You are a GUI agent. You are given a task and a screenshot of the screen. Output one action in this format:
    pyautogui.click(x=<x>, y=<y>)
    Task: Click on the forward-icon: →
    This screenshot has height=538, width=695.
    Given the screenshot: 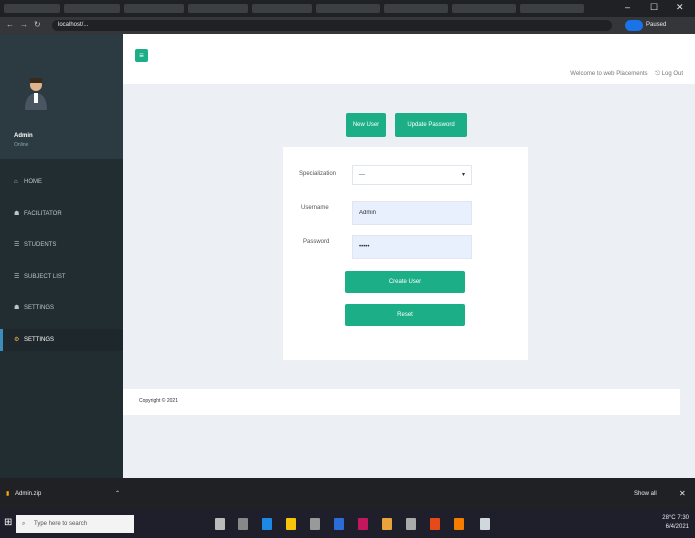 What is the action you would take?
    pyautogui.click(x=24, y=24)
    